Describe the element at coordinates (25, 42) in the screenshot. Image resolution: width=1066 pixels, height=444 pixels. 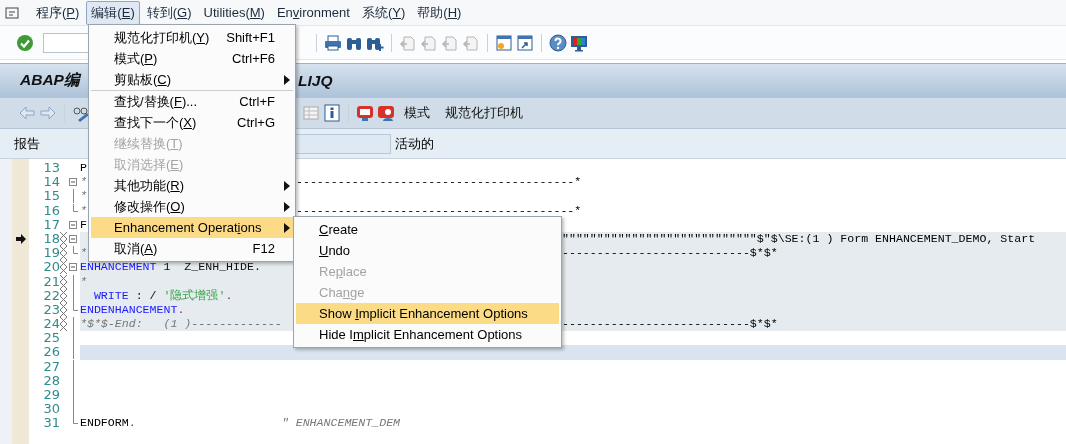
I see `check-icon` at that location.